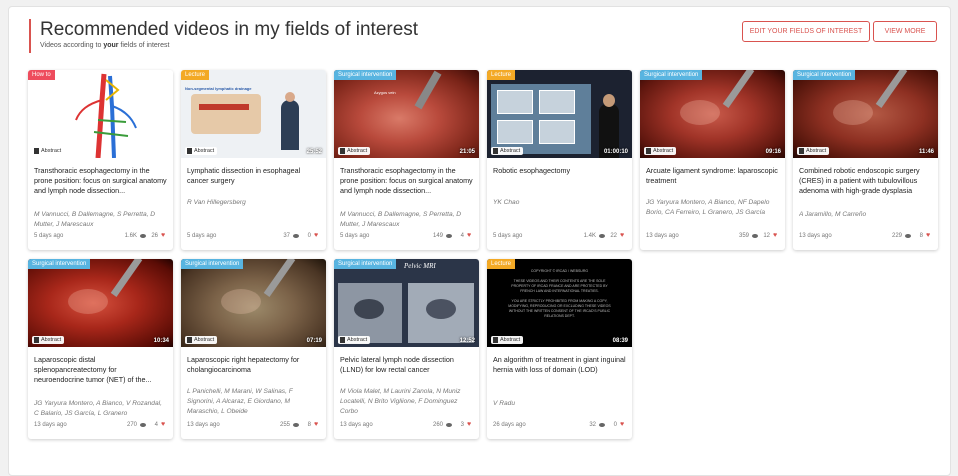  What do you see at coordinates (865, 114) in the screenshot?
I see `video-thumbnail: Surgical intervention Abstract 11:46` at bounding box center [865, 114].